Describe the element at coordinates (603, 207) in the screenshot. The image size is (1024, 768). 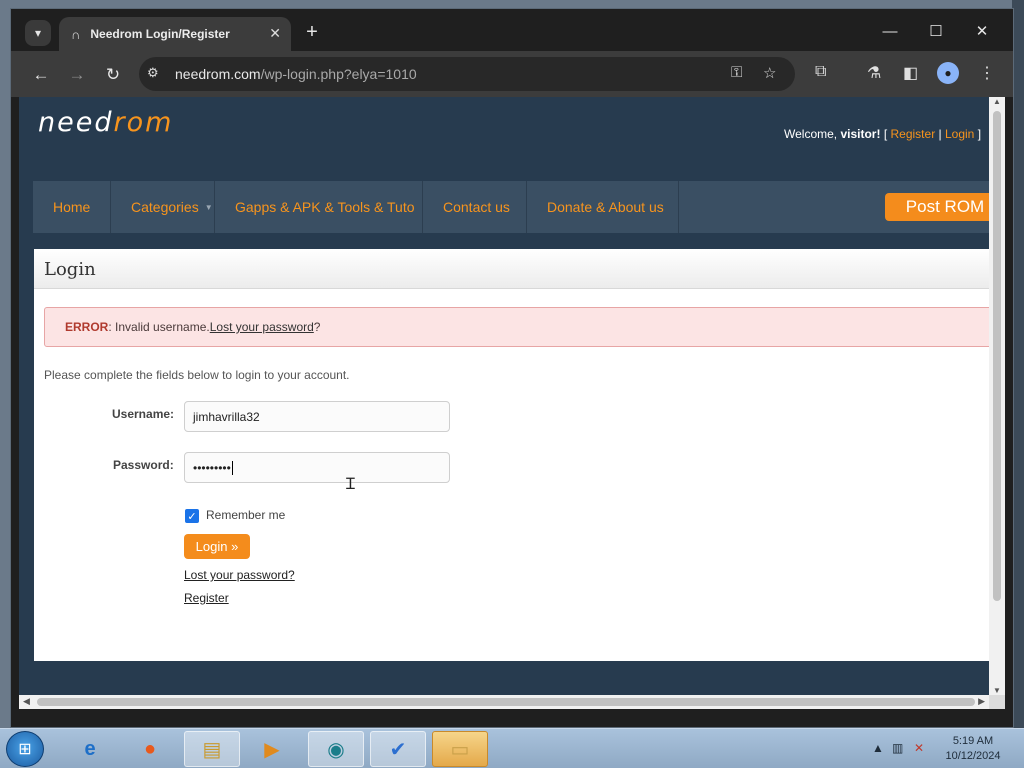
I see `nav-donate: Donate & About us` at that location.